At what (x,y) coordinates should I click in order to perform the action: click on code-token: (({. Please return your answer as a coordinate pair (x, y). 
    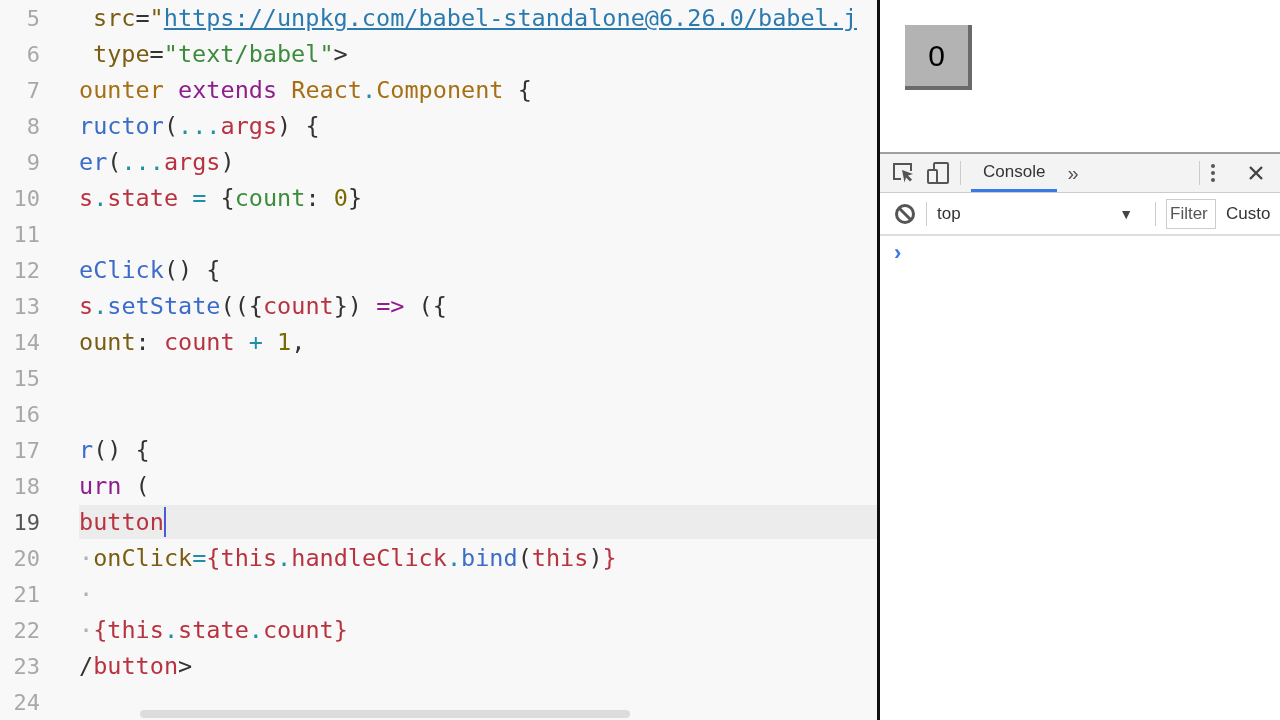
    Looking at the image, I should click on (241, 306).